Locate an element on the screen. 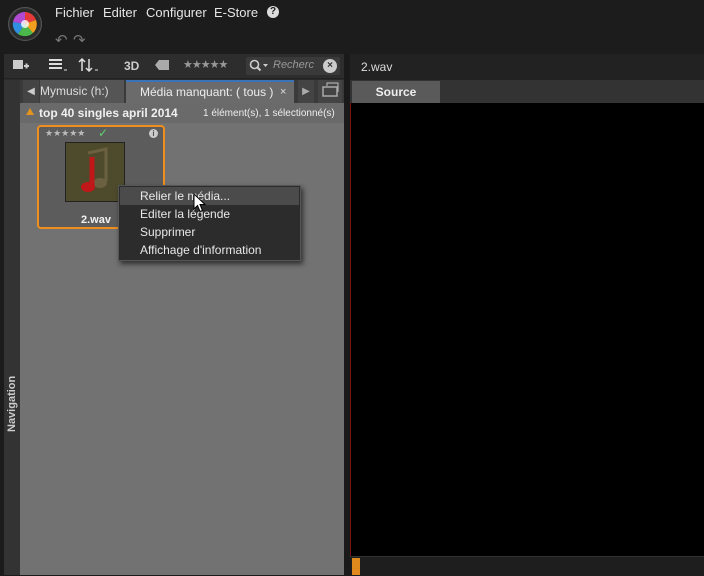 This screenshot has height=576, width=704. playhead-handle is located at coordinates (356, 566).